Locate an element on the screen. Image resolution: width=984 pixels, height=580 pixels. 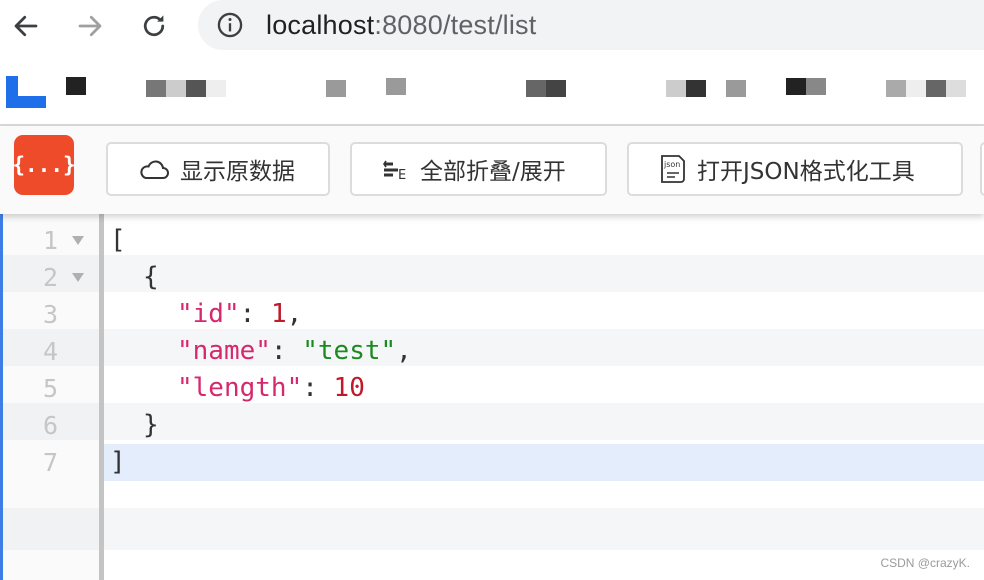
line-number: 4 is located at coordinates (50, 351).